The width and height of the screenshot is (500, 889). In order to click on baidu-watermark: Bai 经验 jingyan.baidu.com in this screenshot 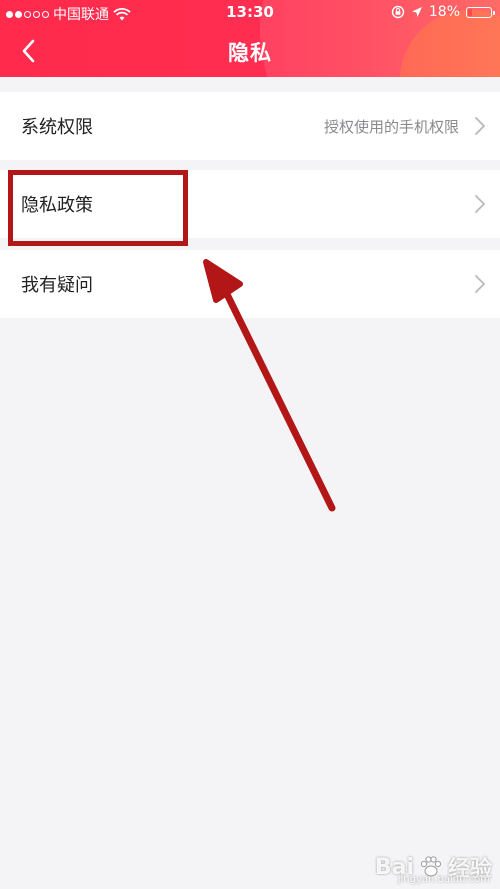, I will do `click(433, 868)`.